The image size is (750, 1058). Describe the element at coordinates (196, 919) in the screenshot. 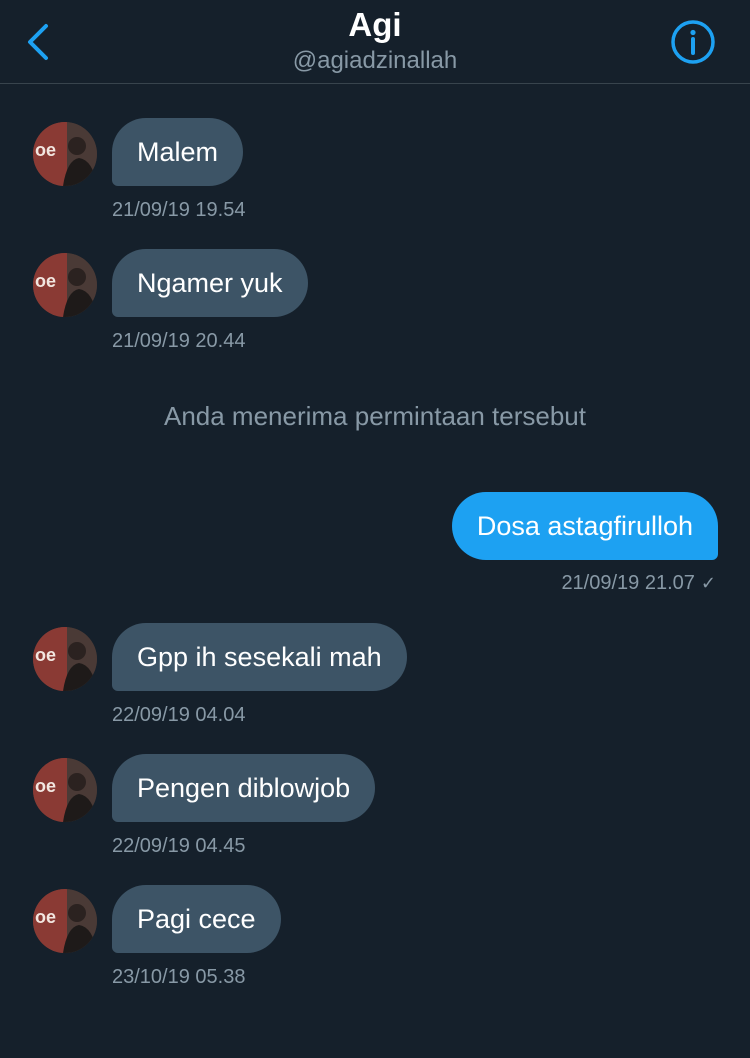

I see `incoming-message-bubble: Pagi cece` at that location.